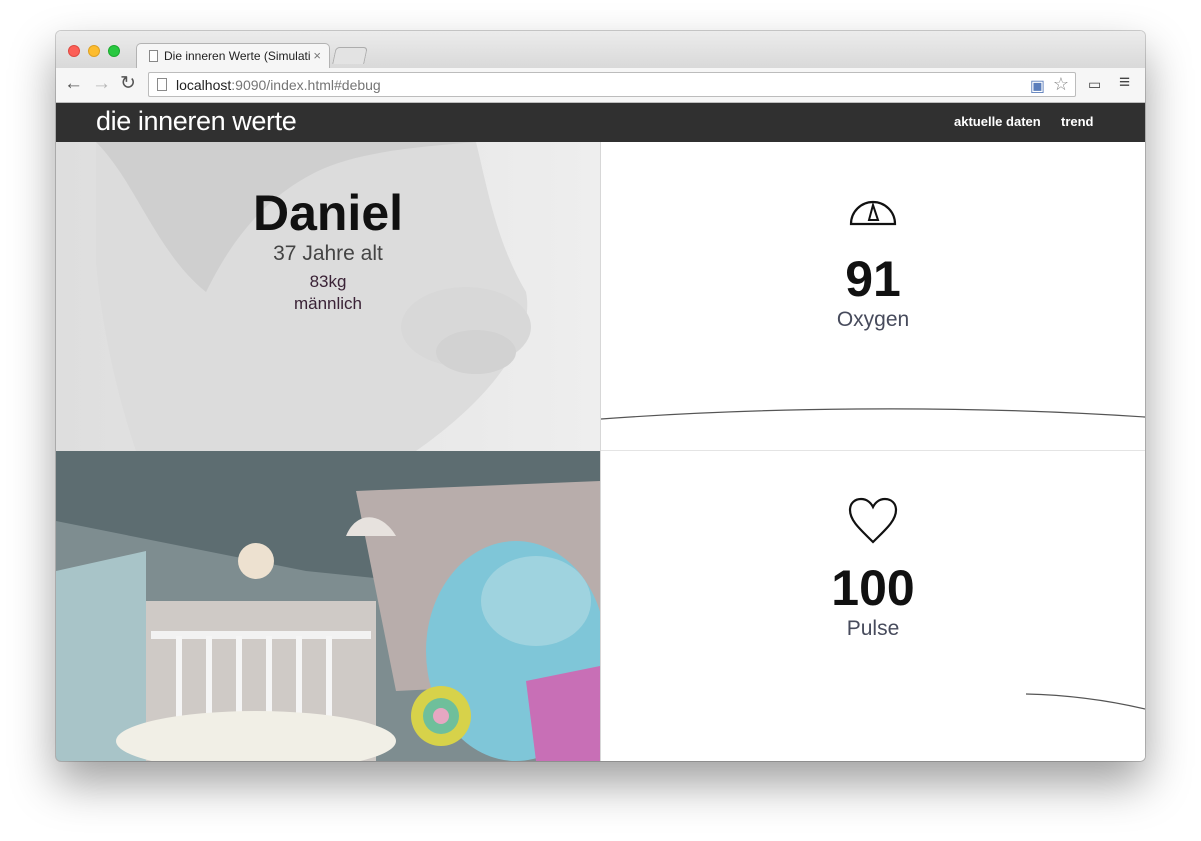 The width and height of the screenshot is (1201, 841). I want to click on browser-tab: Die inneren Werte (Simulati ×, so click(233, 56).